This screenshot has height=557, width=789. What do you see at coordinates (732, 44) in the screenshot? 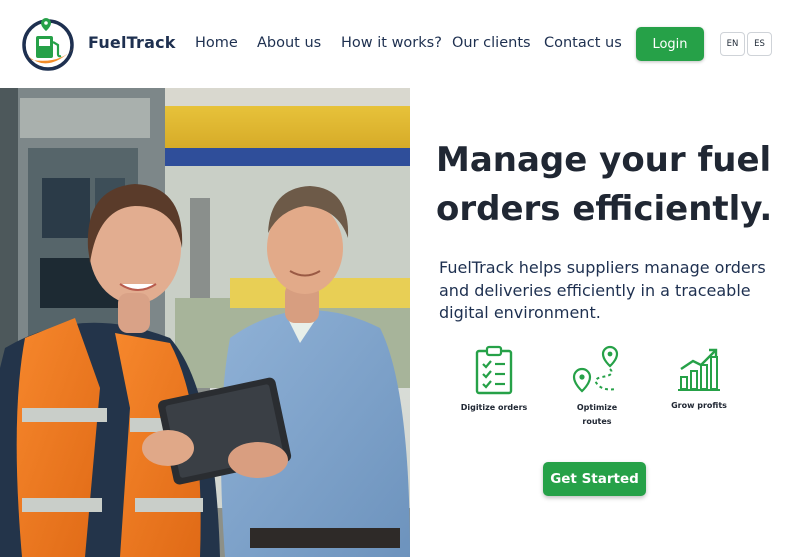
I see `language-en-button: EN` at bounding box center [732, 44].